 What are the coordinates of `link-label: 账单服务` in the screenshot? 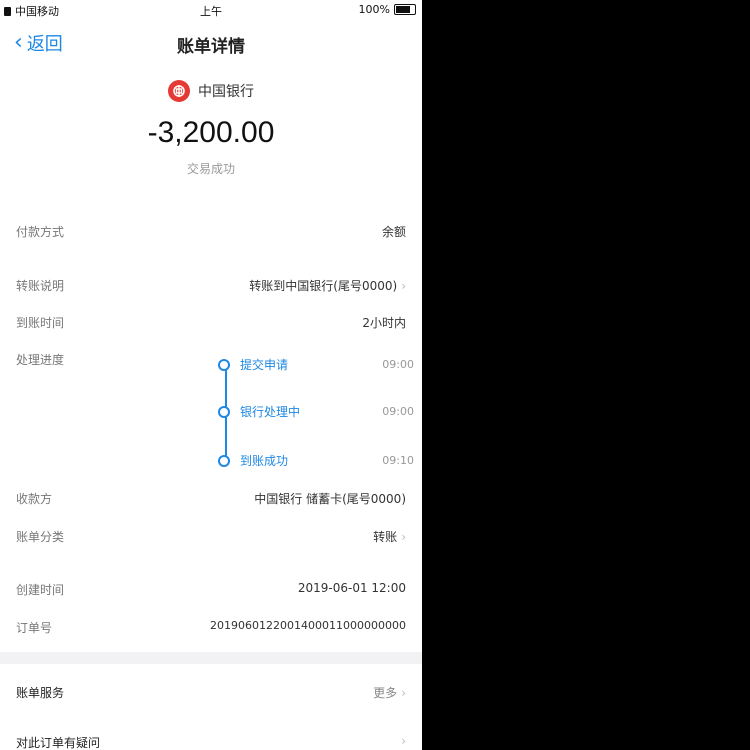 It's located at (40, 693).